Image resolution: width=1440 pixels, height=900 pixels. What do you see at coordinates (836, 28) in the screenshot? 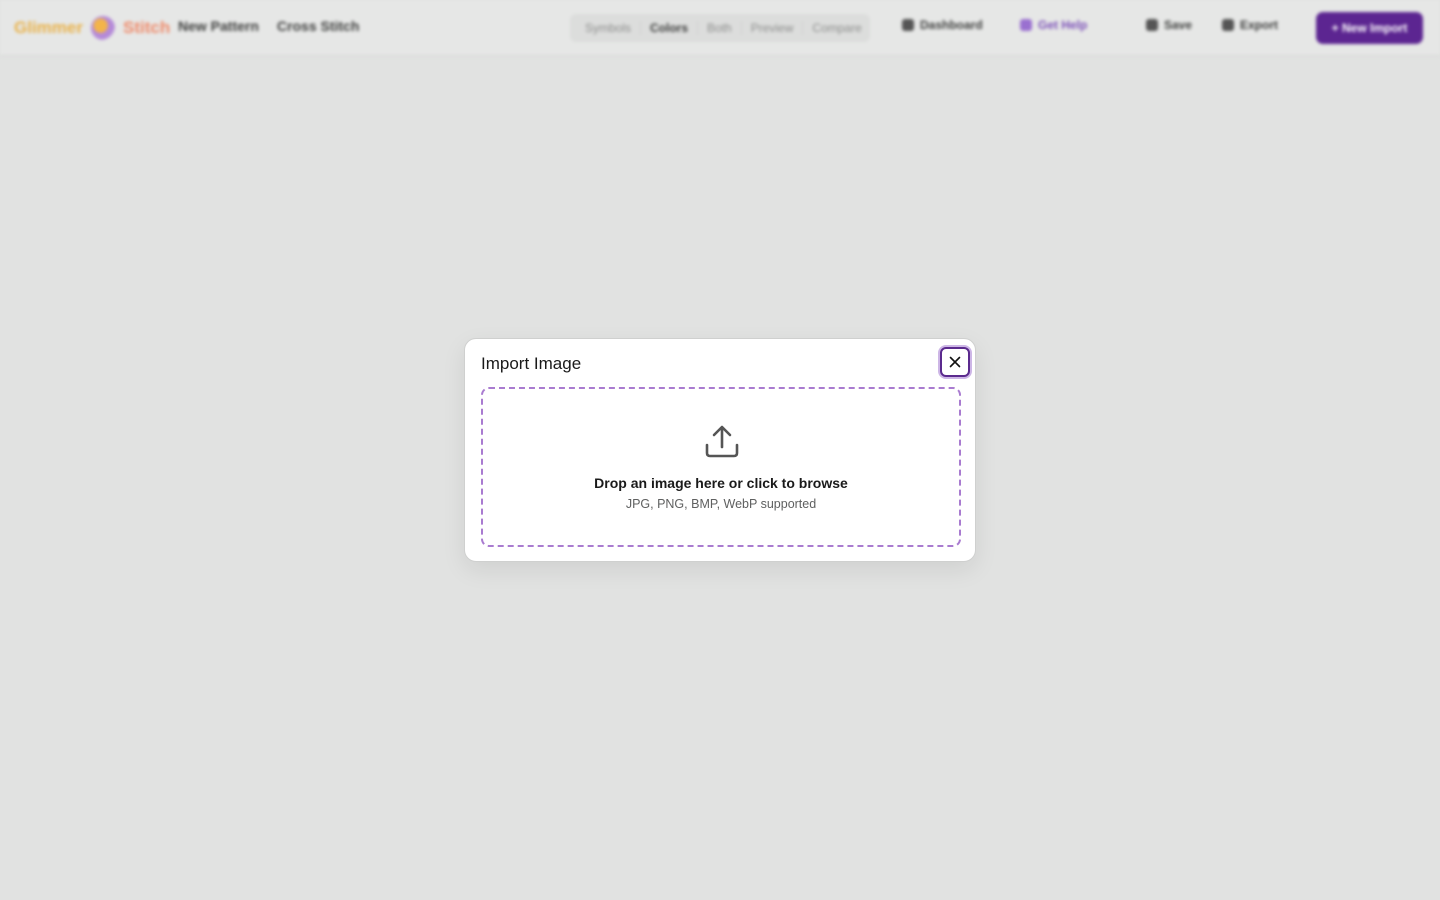
I see `tab-compare: Compare` at bounding box center [836, 28].